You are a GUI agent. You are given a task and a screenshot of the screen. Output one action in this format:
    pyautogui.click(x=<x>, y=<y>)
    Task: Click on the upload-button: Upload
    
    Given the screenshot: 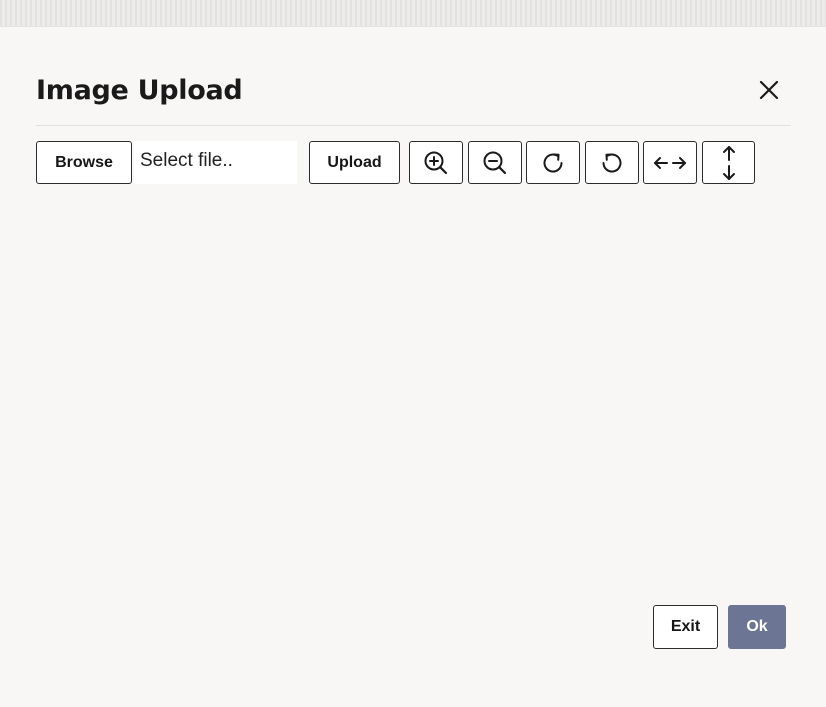 What is the action you would take?
    pyautogui.click(x=354, y=162)
    